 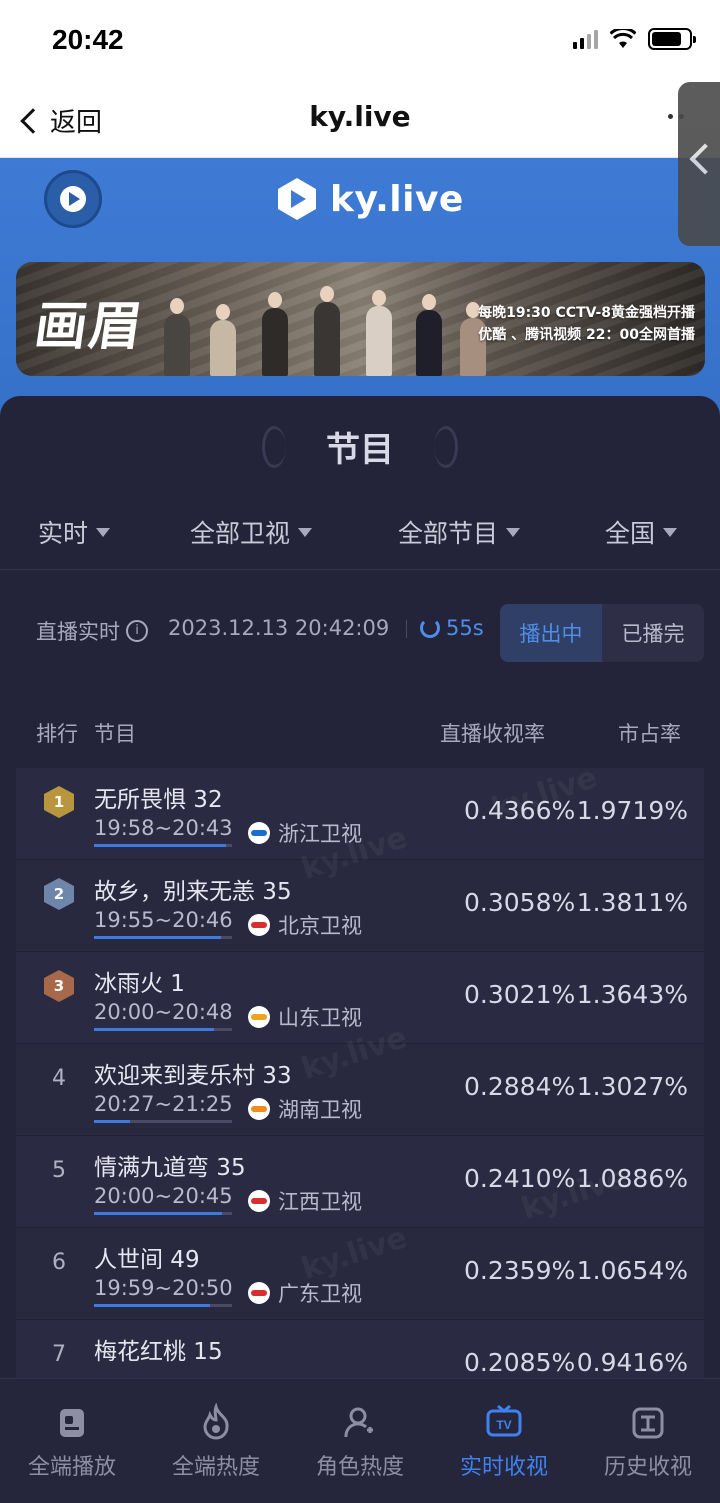 I want to click on table-header: 排行 节目 直播收视率 市占率, so click(x=360, y=732).